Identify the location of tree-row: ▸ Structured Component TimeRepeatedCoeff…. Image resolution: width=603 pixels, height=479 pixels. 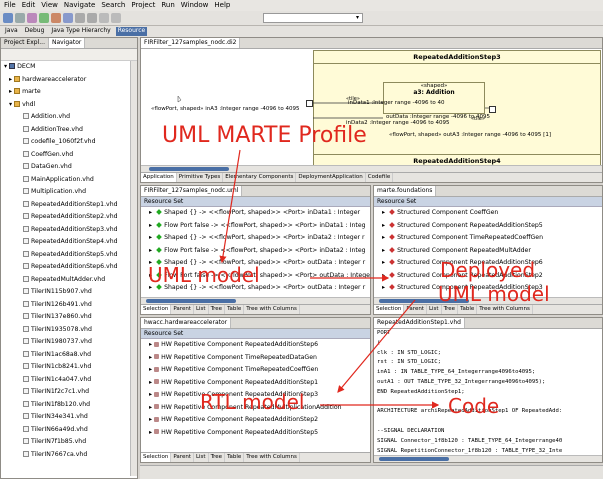
(488, 238).